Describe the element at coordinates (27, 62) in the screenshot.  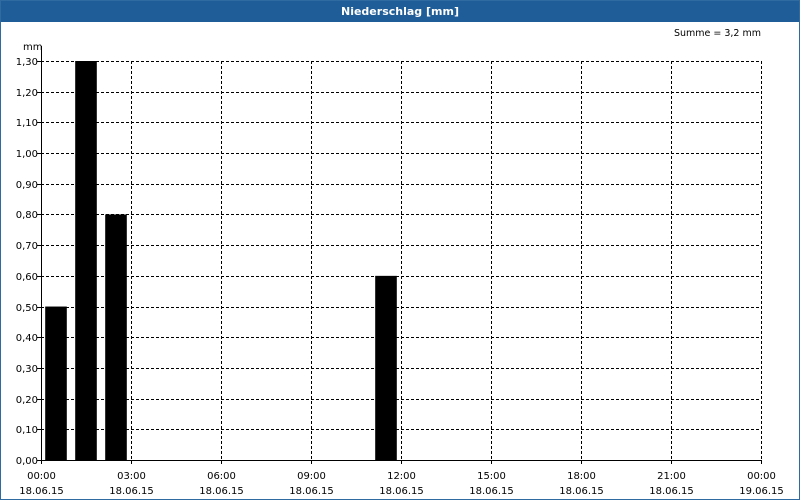
I see `y-tick-label: 1,30` at that location.